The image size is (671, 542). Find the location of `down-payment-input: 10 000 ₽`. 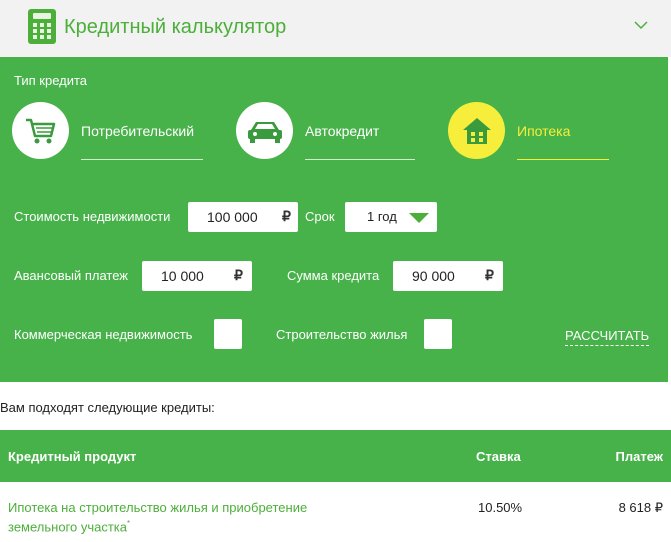

down-payment-input: 10 000 ₽ is located at coordinates (197, 276).